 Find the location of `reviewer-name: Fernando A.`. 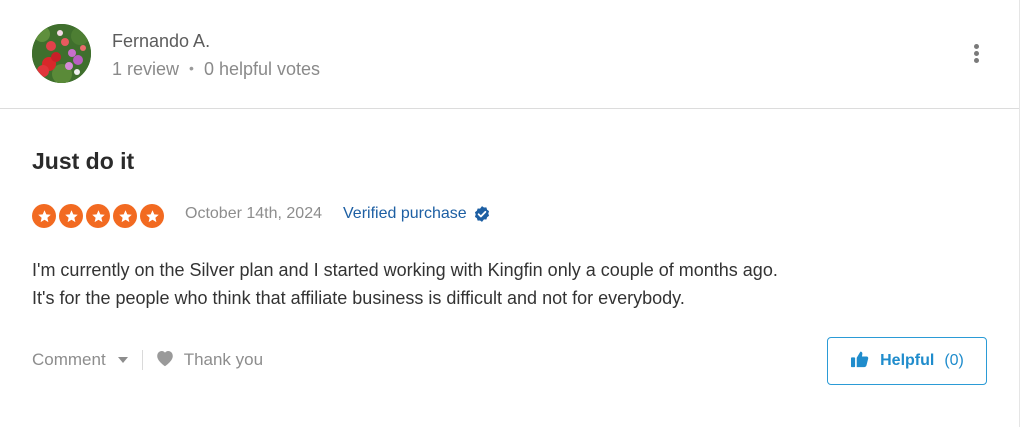

reviewer-name: Fernando A. is located at coordinates (161, 41).